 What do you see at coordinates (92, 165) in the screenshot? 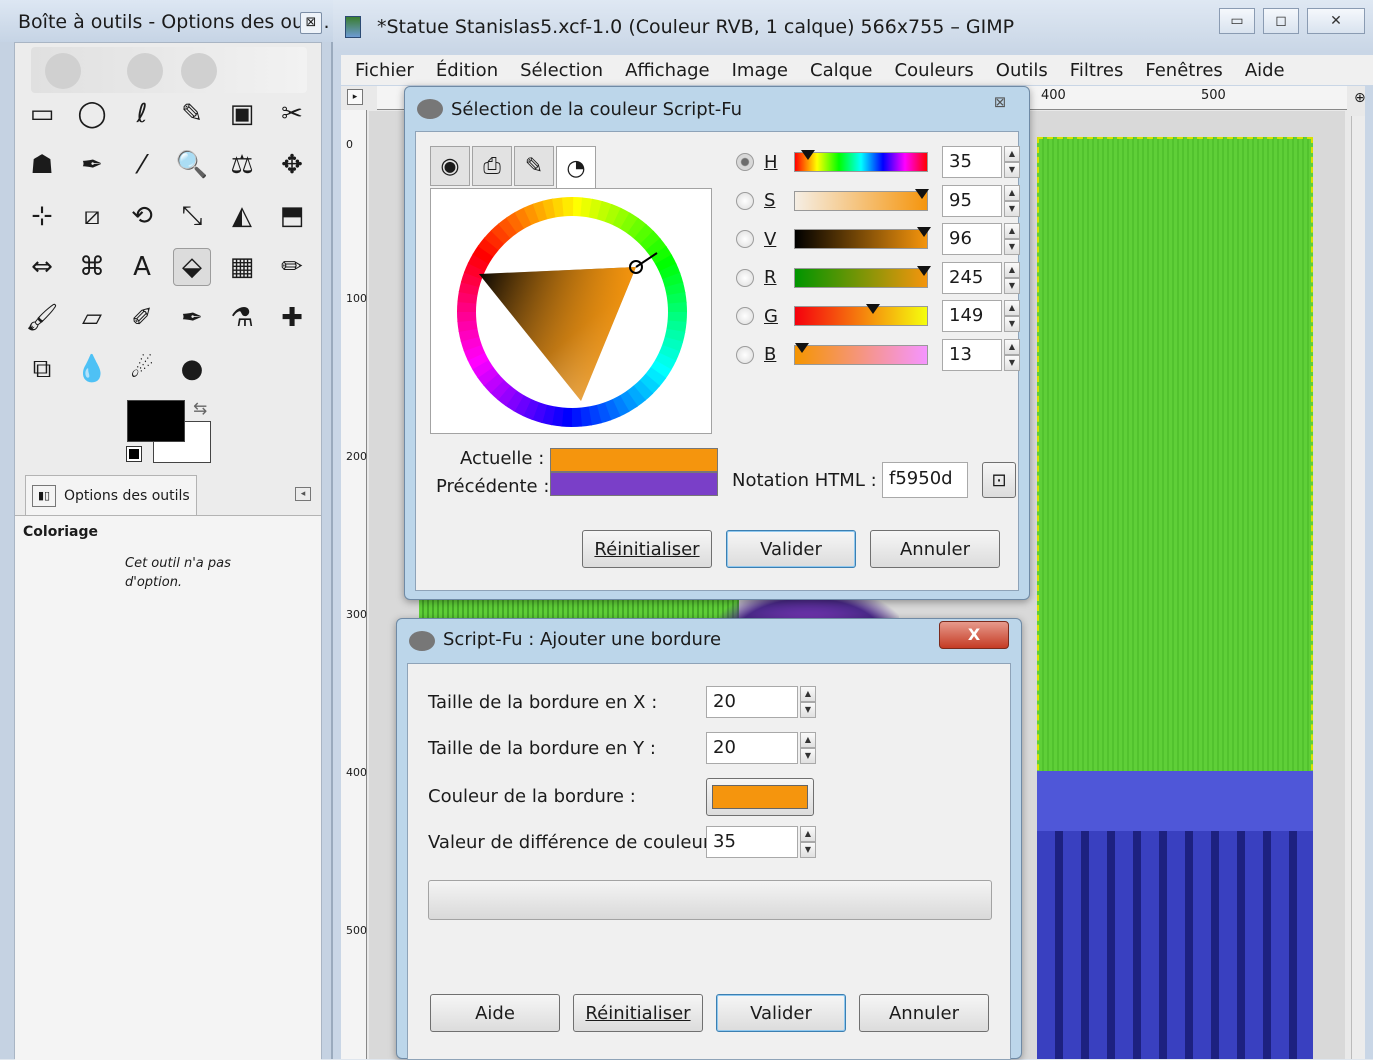
I see `tool-paths-icon: ✒` at bounding box center [92, 165].